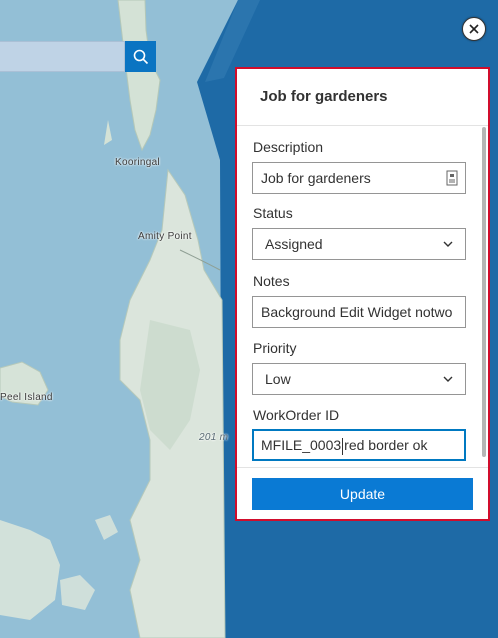 This screenshot has height=638, width=498. I want to click on description-field: Job for gardeners, so click(359, 178).